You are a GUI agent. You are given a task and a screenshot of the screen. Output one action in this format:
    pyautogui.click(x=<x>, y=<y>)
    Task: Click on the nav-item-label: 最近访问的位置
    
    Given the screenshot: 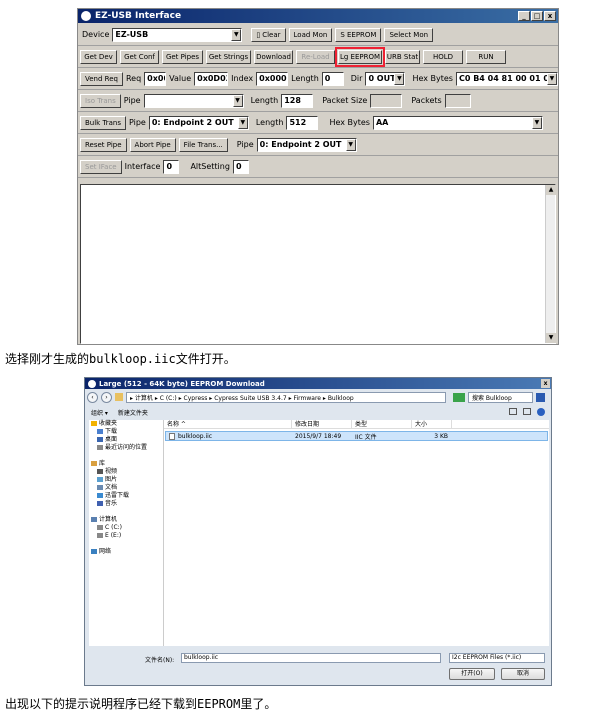 What is the action you would take?
    pyautogui.click(x=126, y=447)
    